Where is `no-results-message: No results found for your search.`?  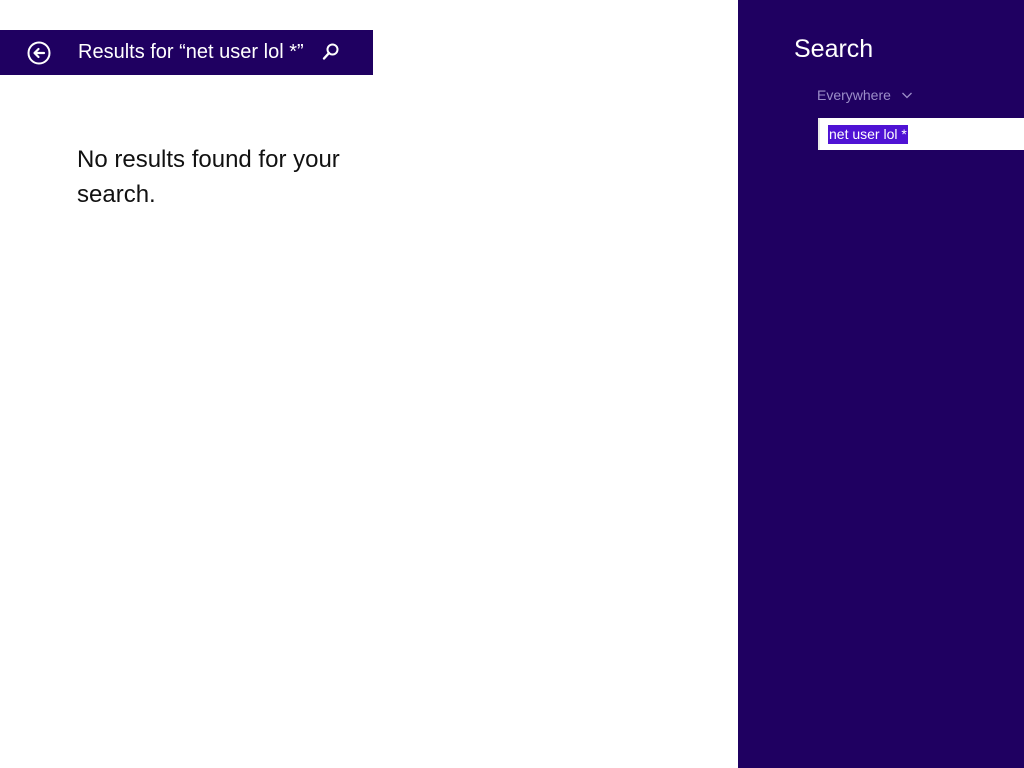 no-results-message: No results found for your search. is located at coordinates (208, 177).